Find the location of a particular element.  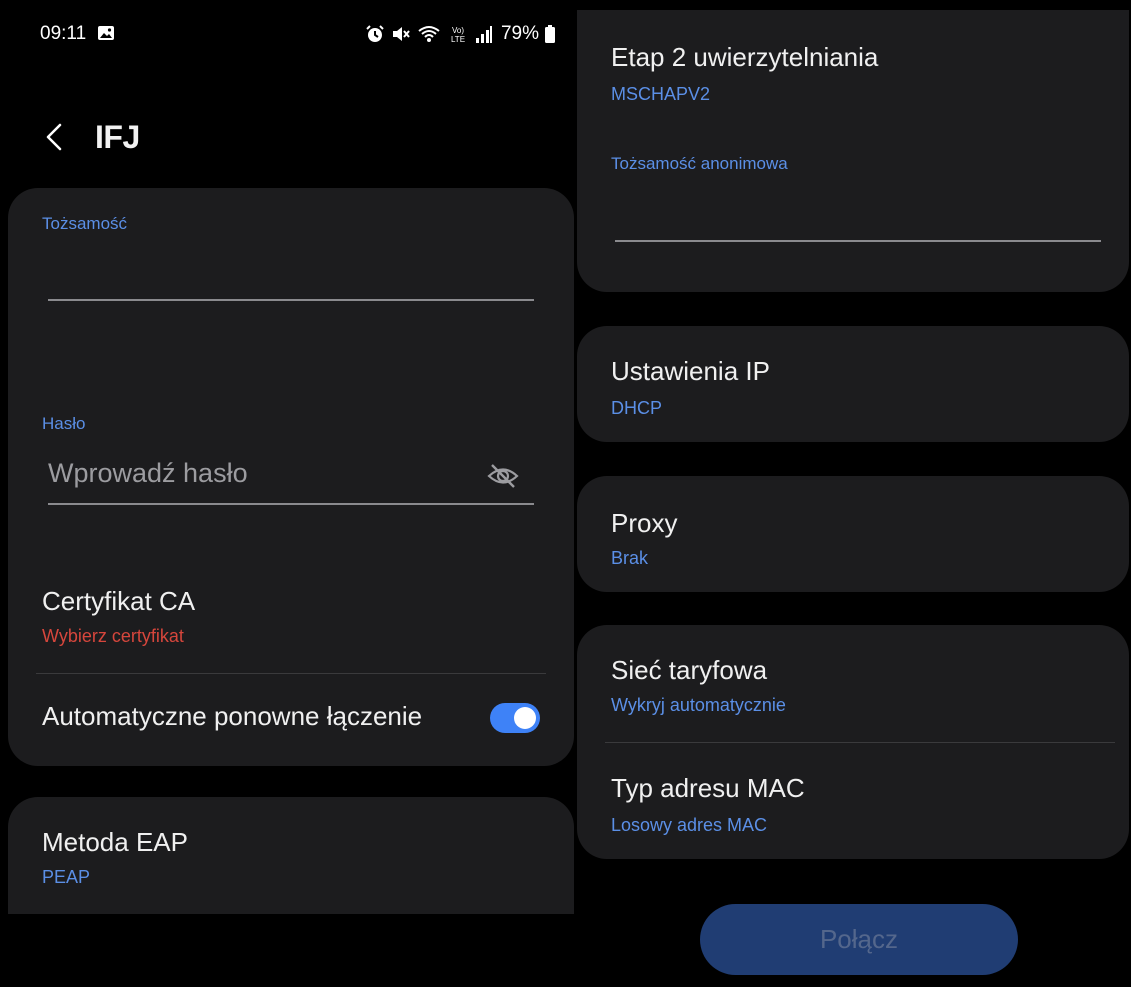

mute-icon is located at coordinates (401, 34).